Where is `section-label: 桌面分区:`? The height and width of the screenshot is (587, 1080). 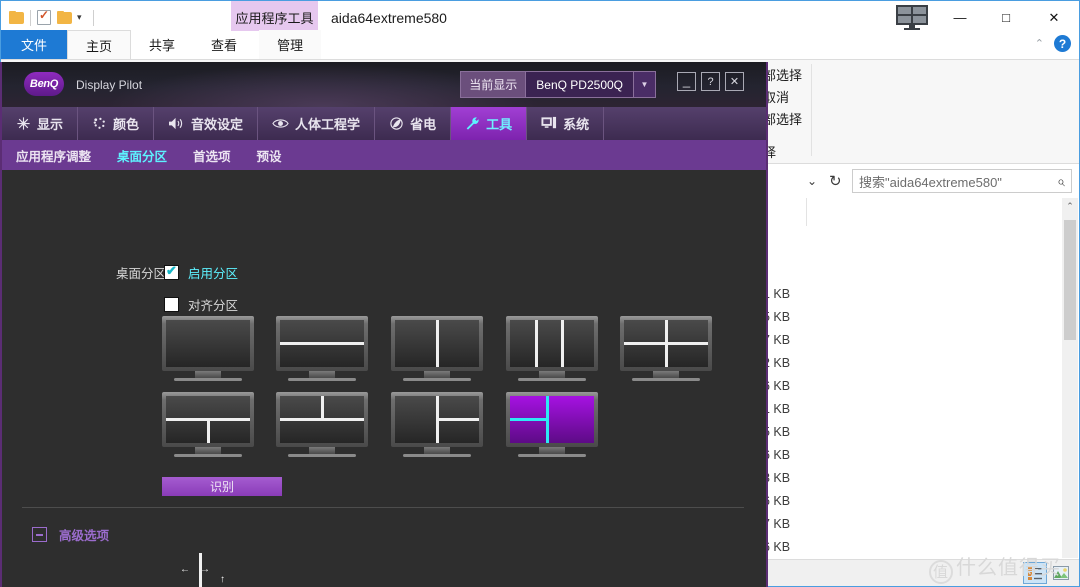
section-label: 桌面分区: is located at coordinates (143, 274).